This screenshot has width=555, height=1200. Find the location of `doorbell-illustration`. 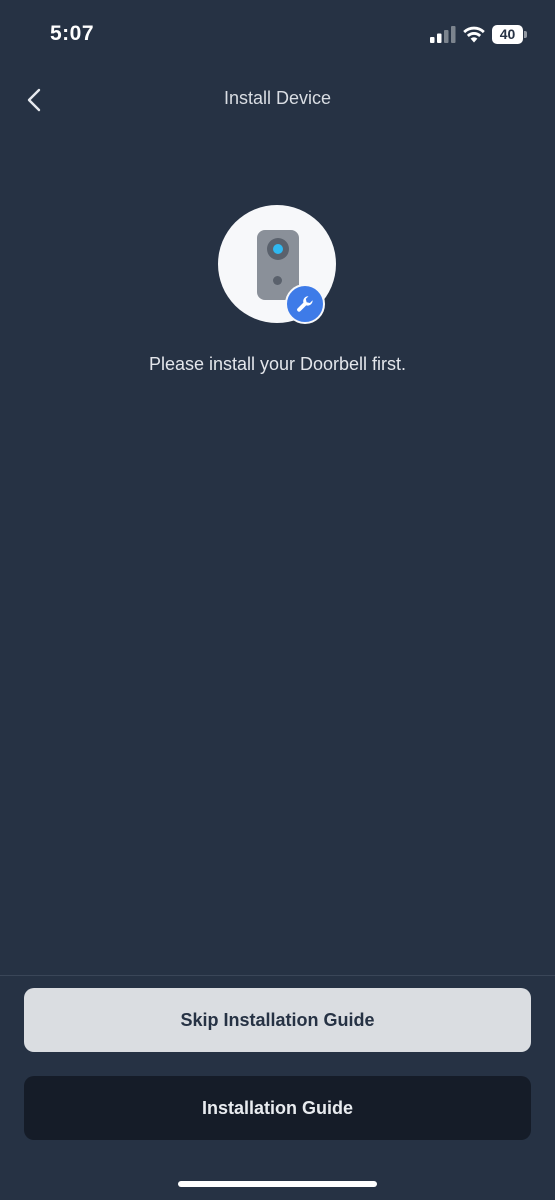

doorbell-illustration is located at coordinates (278, 265).